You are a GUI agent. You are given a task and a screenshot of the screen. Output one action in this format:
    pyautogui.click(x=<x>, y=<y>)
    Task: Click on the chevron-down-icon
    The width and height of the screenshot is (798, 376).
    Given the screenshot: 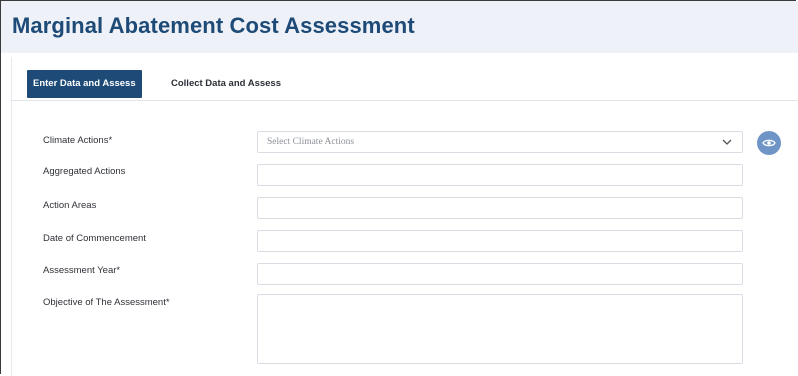 What is the action you would take?
    pyautogui.click(x=727, y=142)
    